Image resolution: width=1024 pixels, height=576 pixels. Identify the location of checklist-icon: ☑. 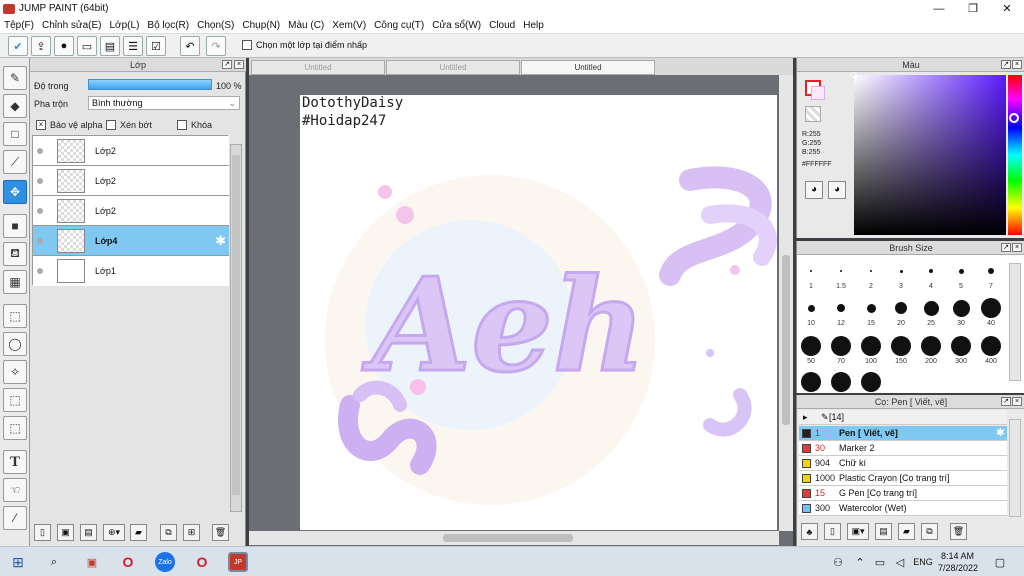
(156, 46).